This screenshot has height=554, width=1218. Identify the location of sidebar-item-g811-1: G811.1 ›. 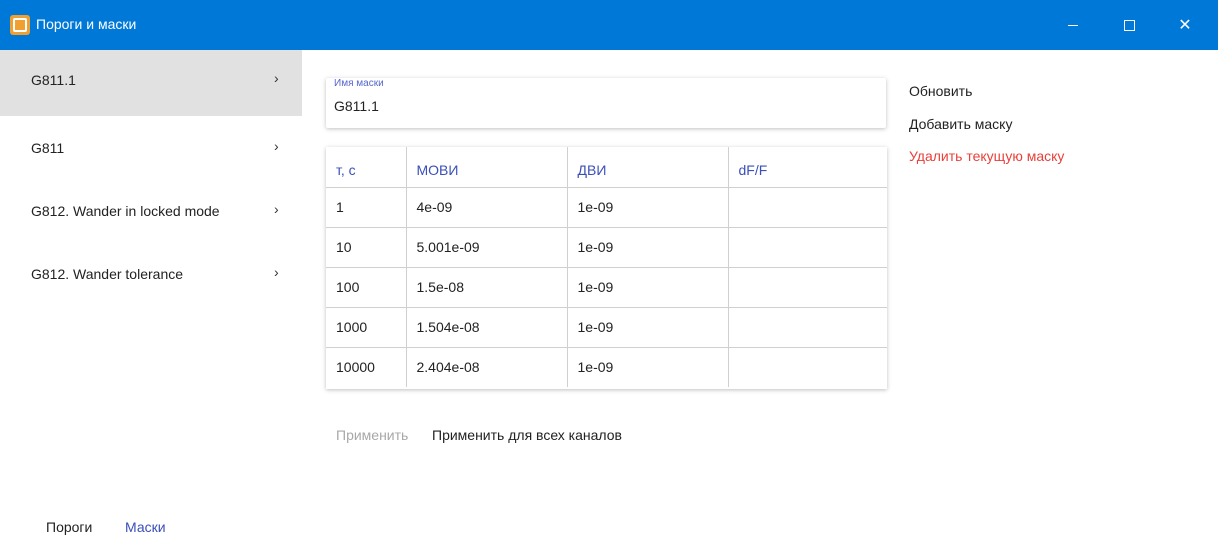
(151, 83).